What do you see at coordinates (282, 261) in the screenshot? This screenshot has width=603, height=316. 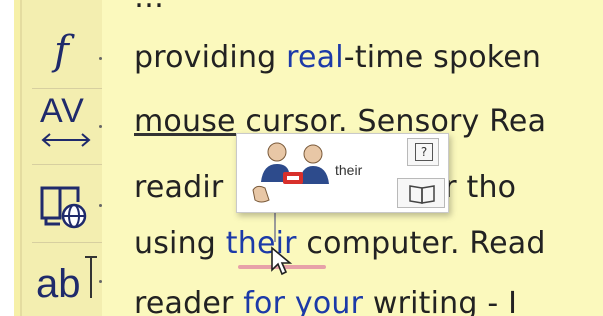 I see `mouse-pointer-icon` at bounding box center [282, 261].